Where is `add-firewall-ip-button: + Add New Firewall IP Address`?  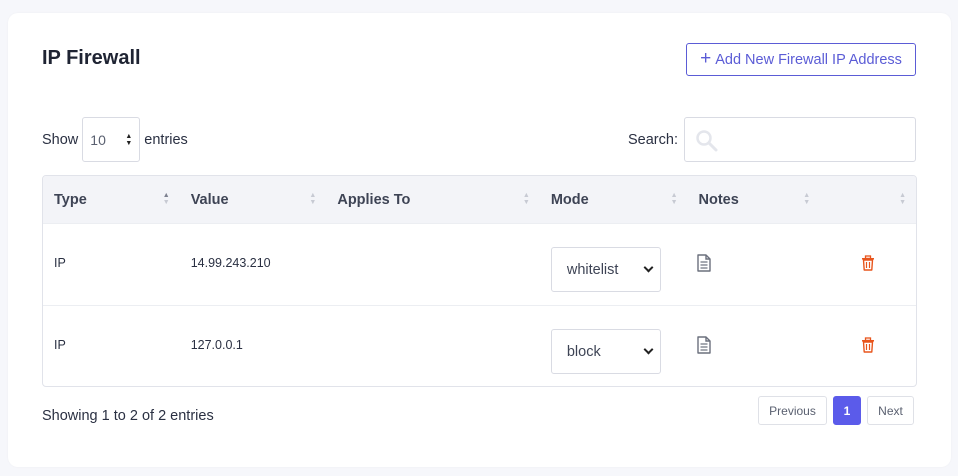
add-firewall-ip-button: + Add New Firewall IP Address is located at coordinates (801, 59).